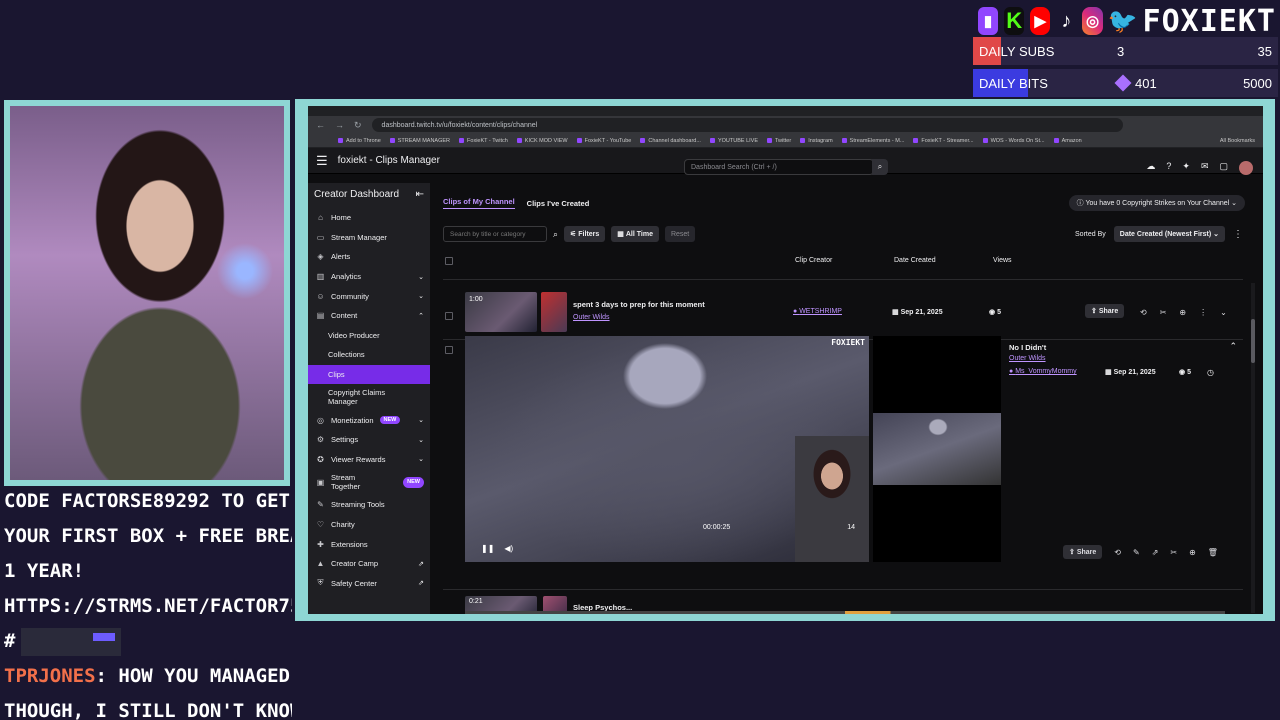  I want to click on sidebar-item-creator-camp: ▲ Creator Camp ⇗, so click(369, 564).